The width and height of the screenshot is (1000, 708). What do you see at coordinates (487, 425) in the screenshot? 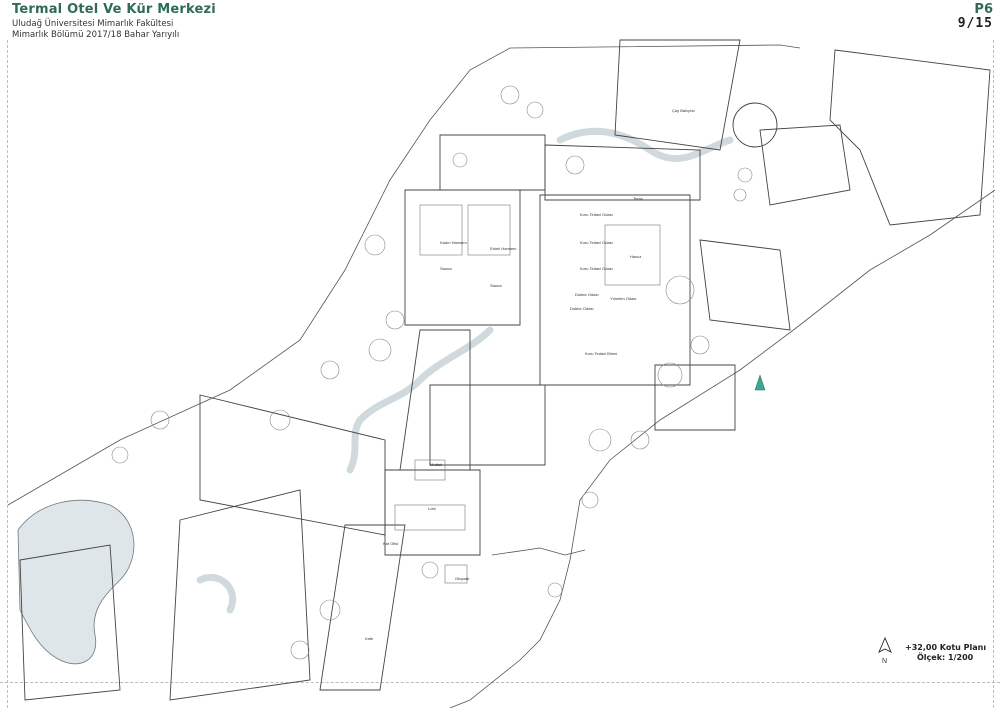
I see `central-roof` at bounding box center [487, 425].